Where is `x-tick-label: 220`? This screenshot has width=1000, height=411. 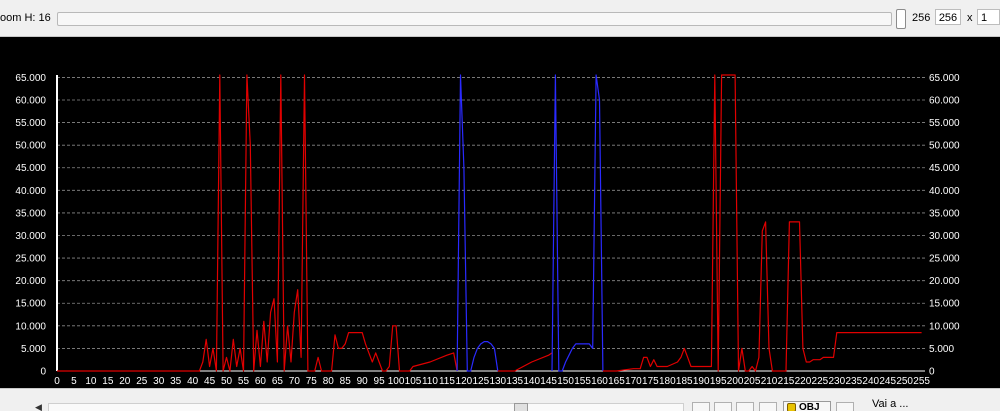
x-tick-label: 220 is located at coordinates (803, 381).